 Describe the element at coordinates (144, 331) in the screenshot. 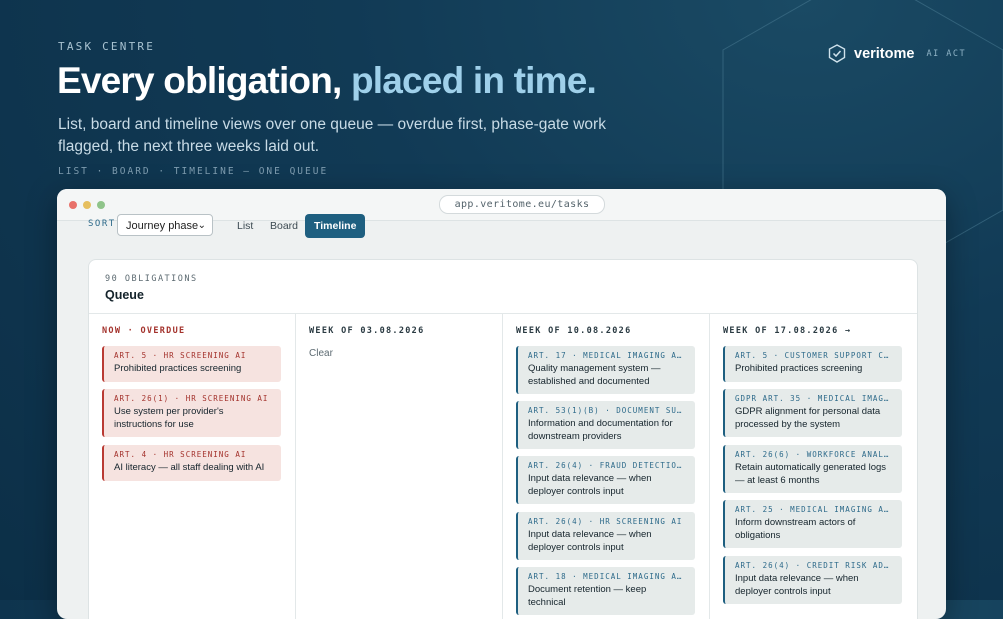

I see `column-heading: NOW · OVERDUE` at that location.